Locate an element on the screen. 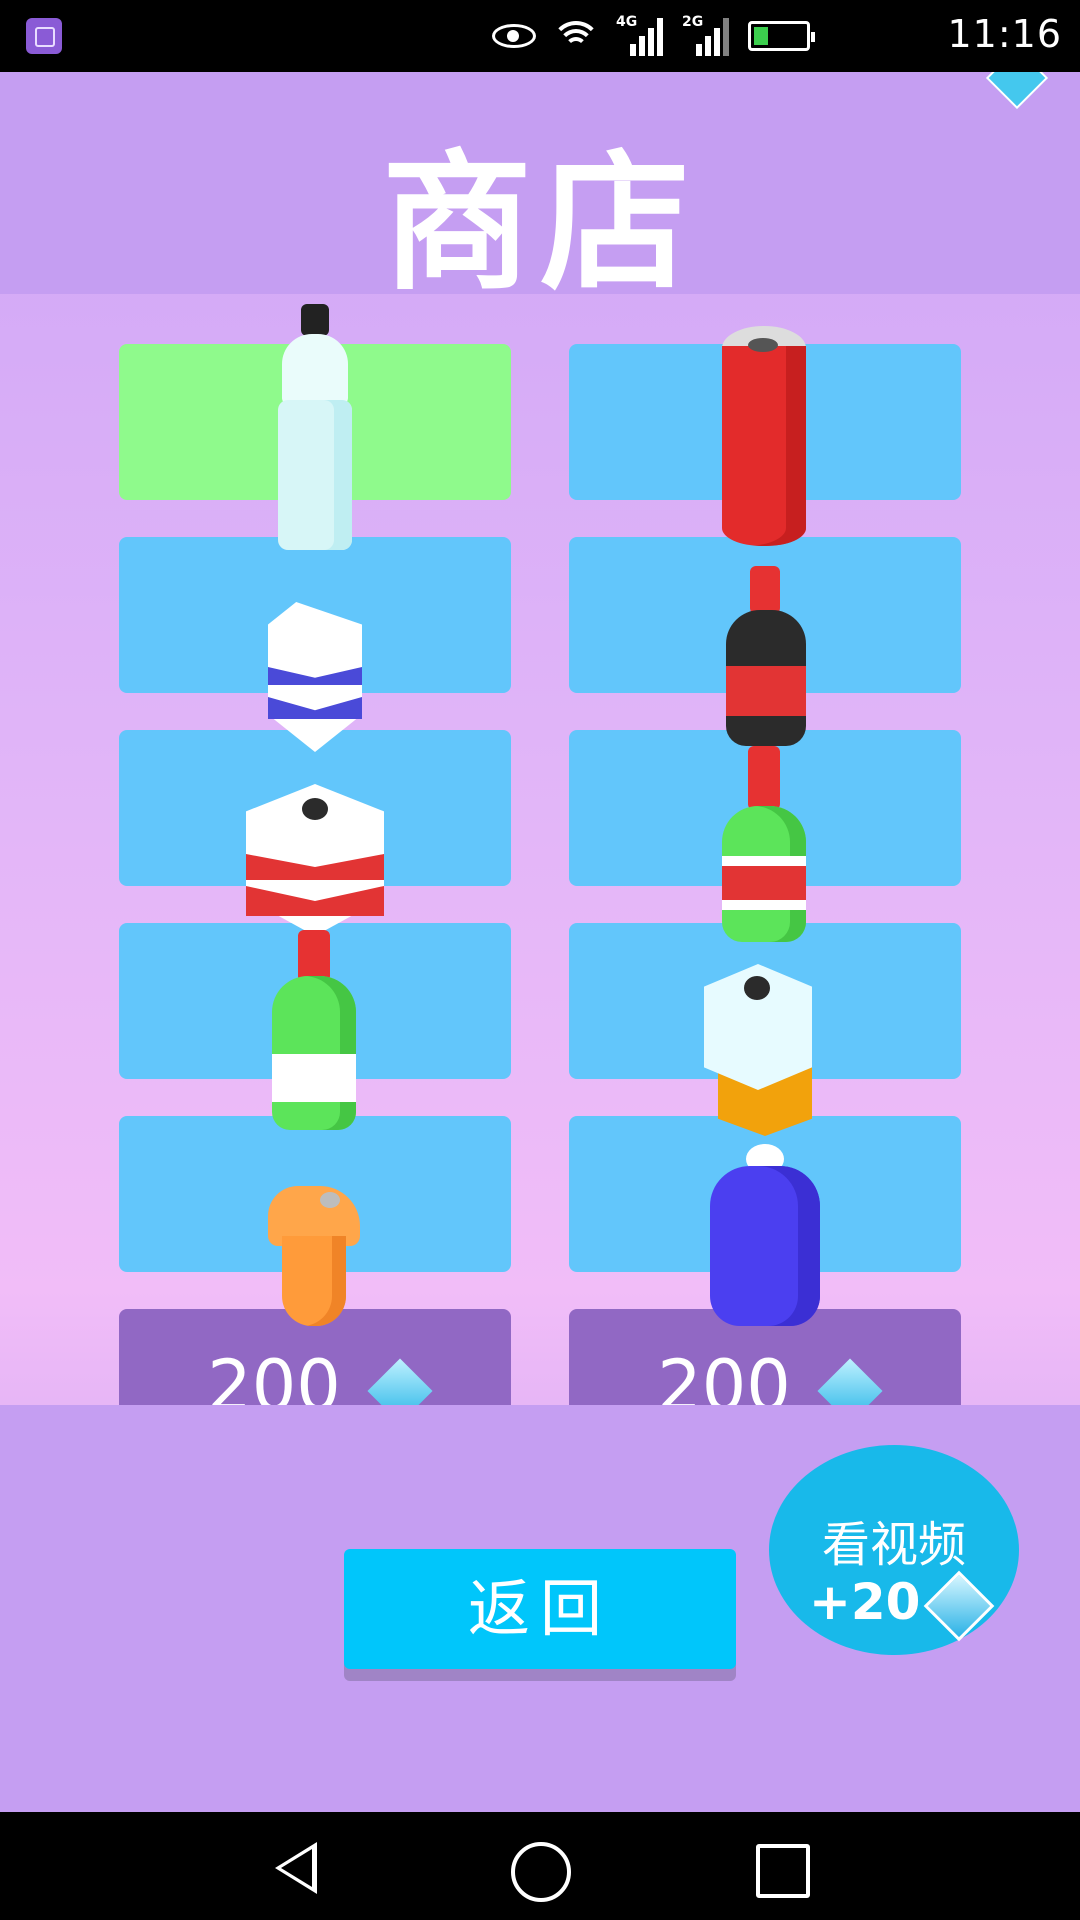  blue-water-jug-icon is located at coordinates (765, 1235).